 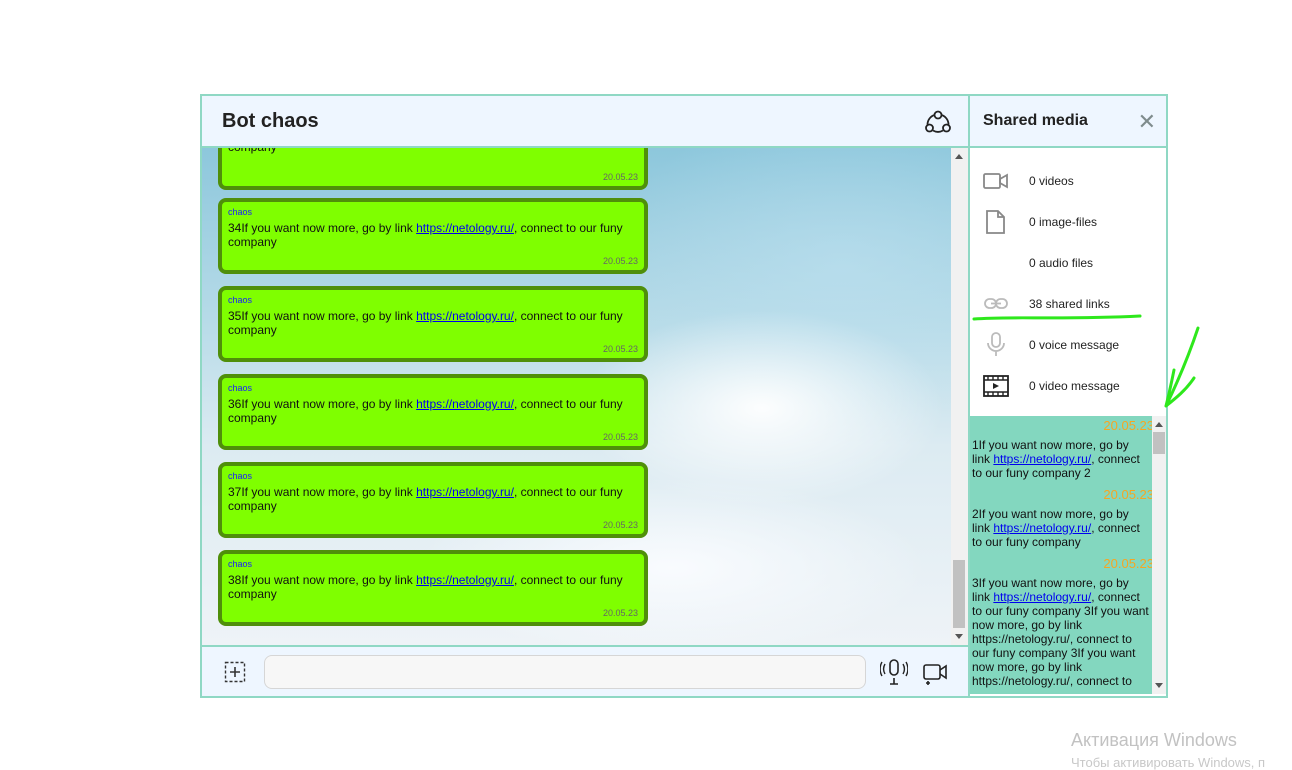 What do you see at coordinates (322, 580) in the screenshot?
I see `message-text-prefix: 38If you want now more, go by link` at bounding box center [322, 580].